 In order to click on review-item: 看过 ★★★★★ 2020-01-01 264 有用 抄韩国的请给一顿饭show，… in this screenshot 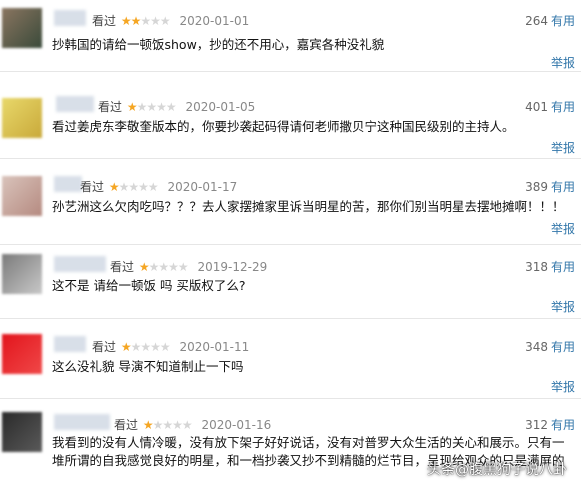, I will do `click(290, 36)`.